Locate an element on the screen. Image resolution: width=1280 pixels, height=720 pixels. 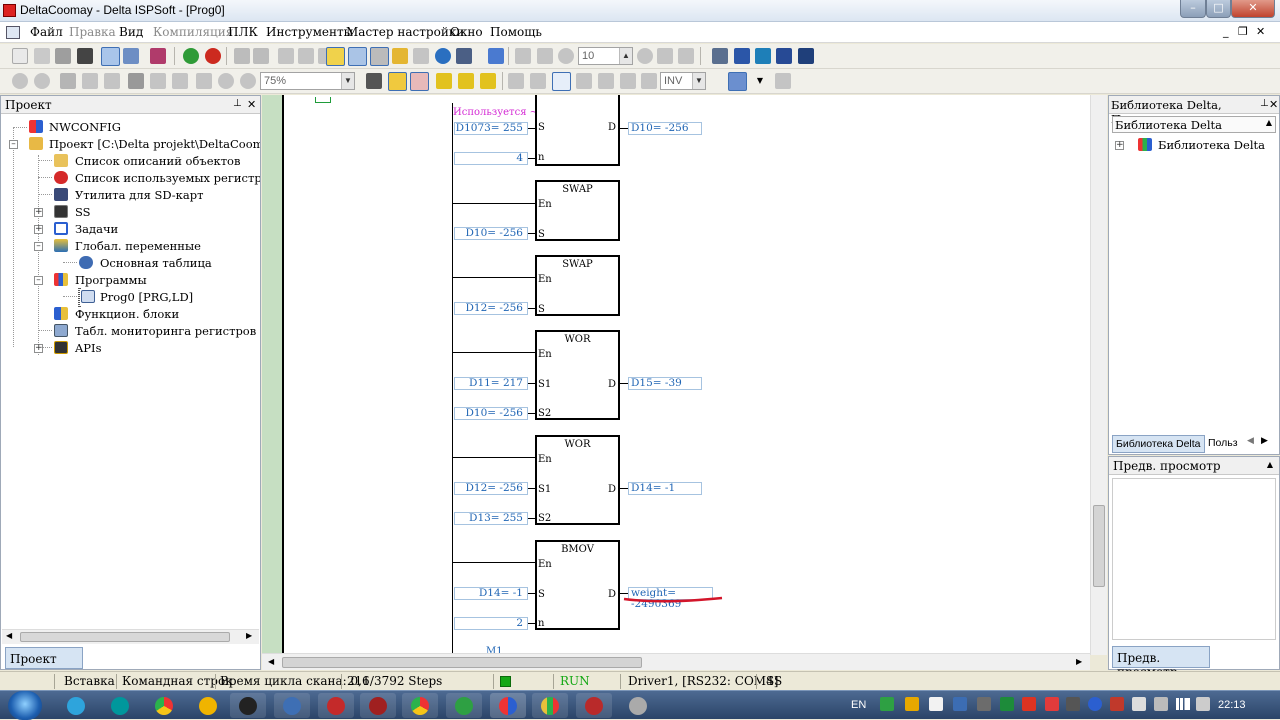
bookmark-icon is located at coordinates (204, 81).